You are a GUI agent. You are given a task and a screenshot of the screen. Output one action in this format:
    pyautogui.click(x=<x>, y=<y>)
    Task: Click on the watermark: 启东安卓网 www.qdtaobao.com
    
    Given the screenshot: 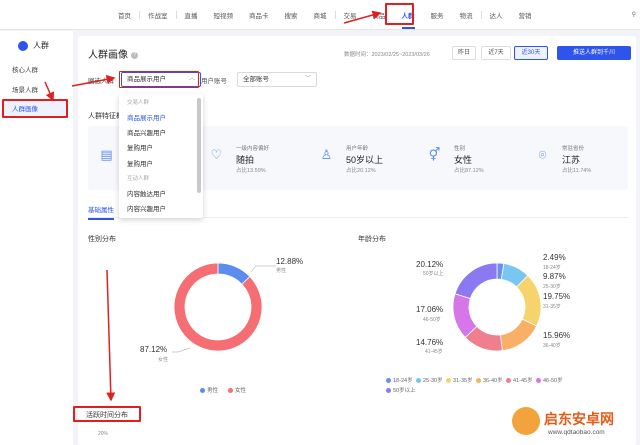 What is the action you would take?
    pyautogui.click(x=575, y=424)
    